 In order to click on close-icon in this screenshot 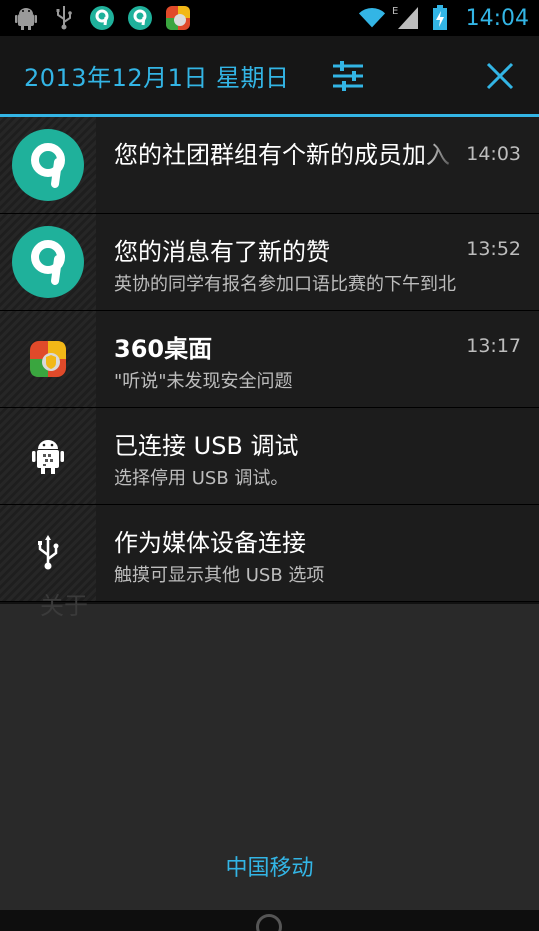, I will do `click(500, 76)`.